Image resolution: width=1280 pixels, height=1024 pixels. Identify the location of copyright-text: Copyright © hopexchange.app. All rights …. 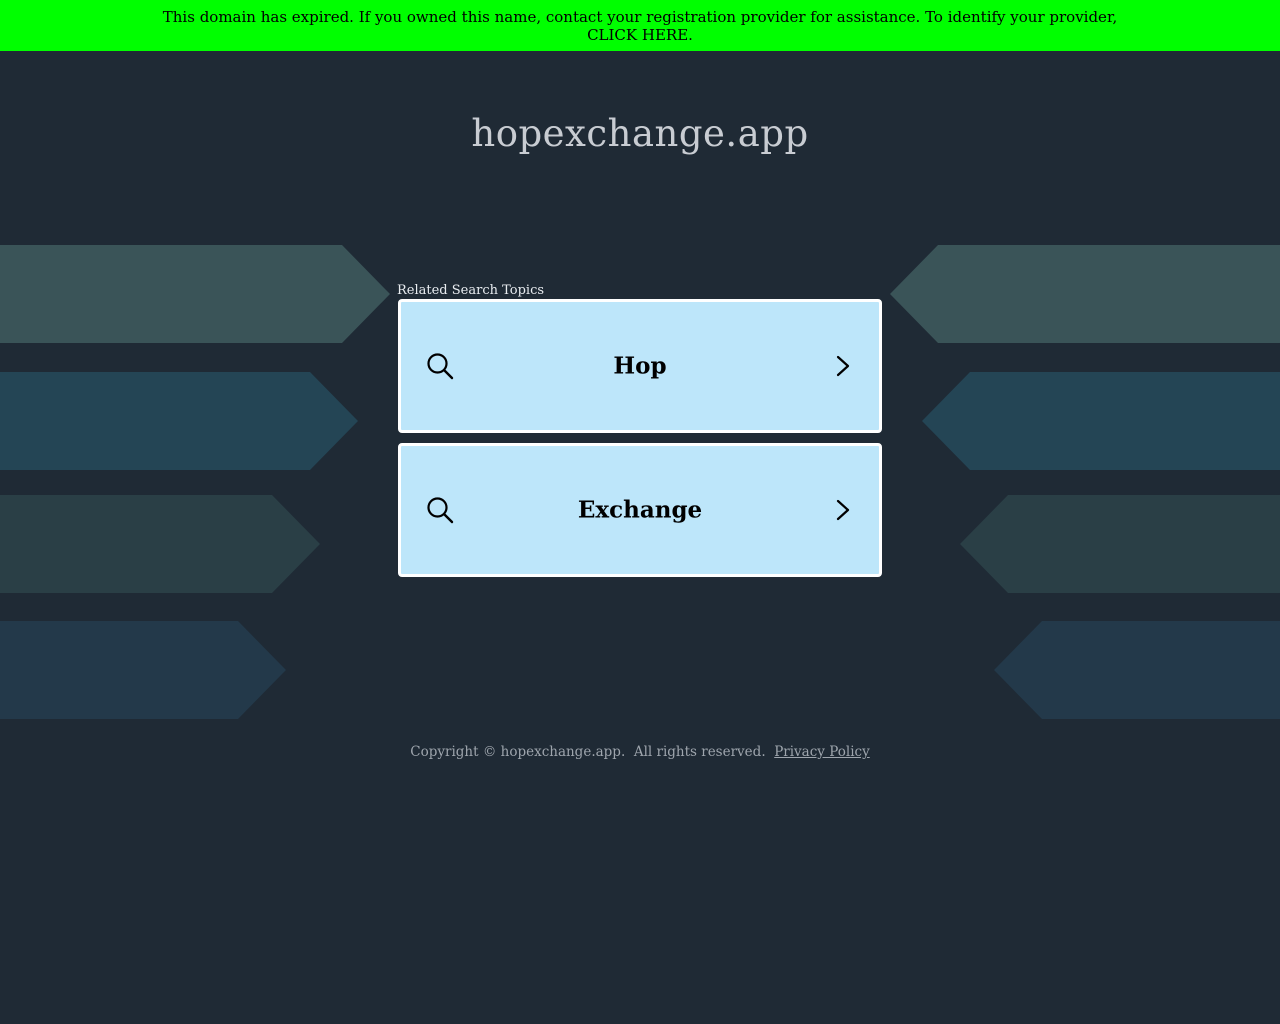
(588, 752).